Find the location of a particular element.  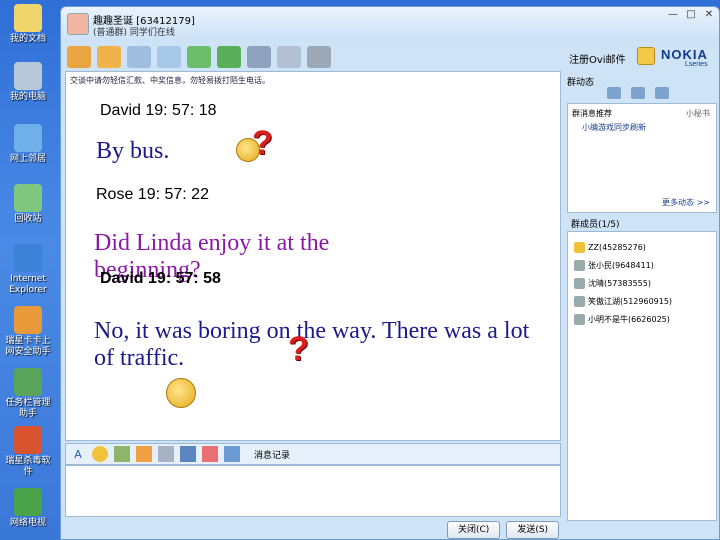

message-input is located at coordinates (313, 491).